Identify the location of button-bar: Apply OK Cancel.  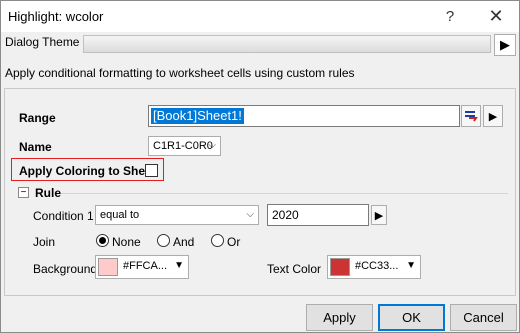
(260, 315).